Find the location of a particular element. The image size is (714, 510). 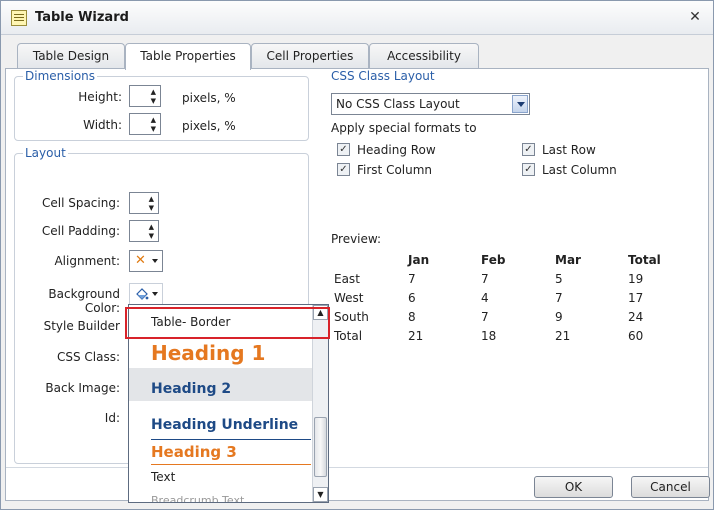

footer-divider is located at coordinates (357, 467).